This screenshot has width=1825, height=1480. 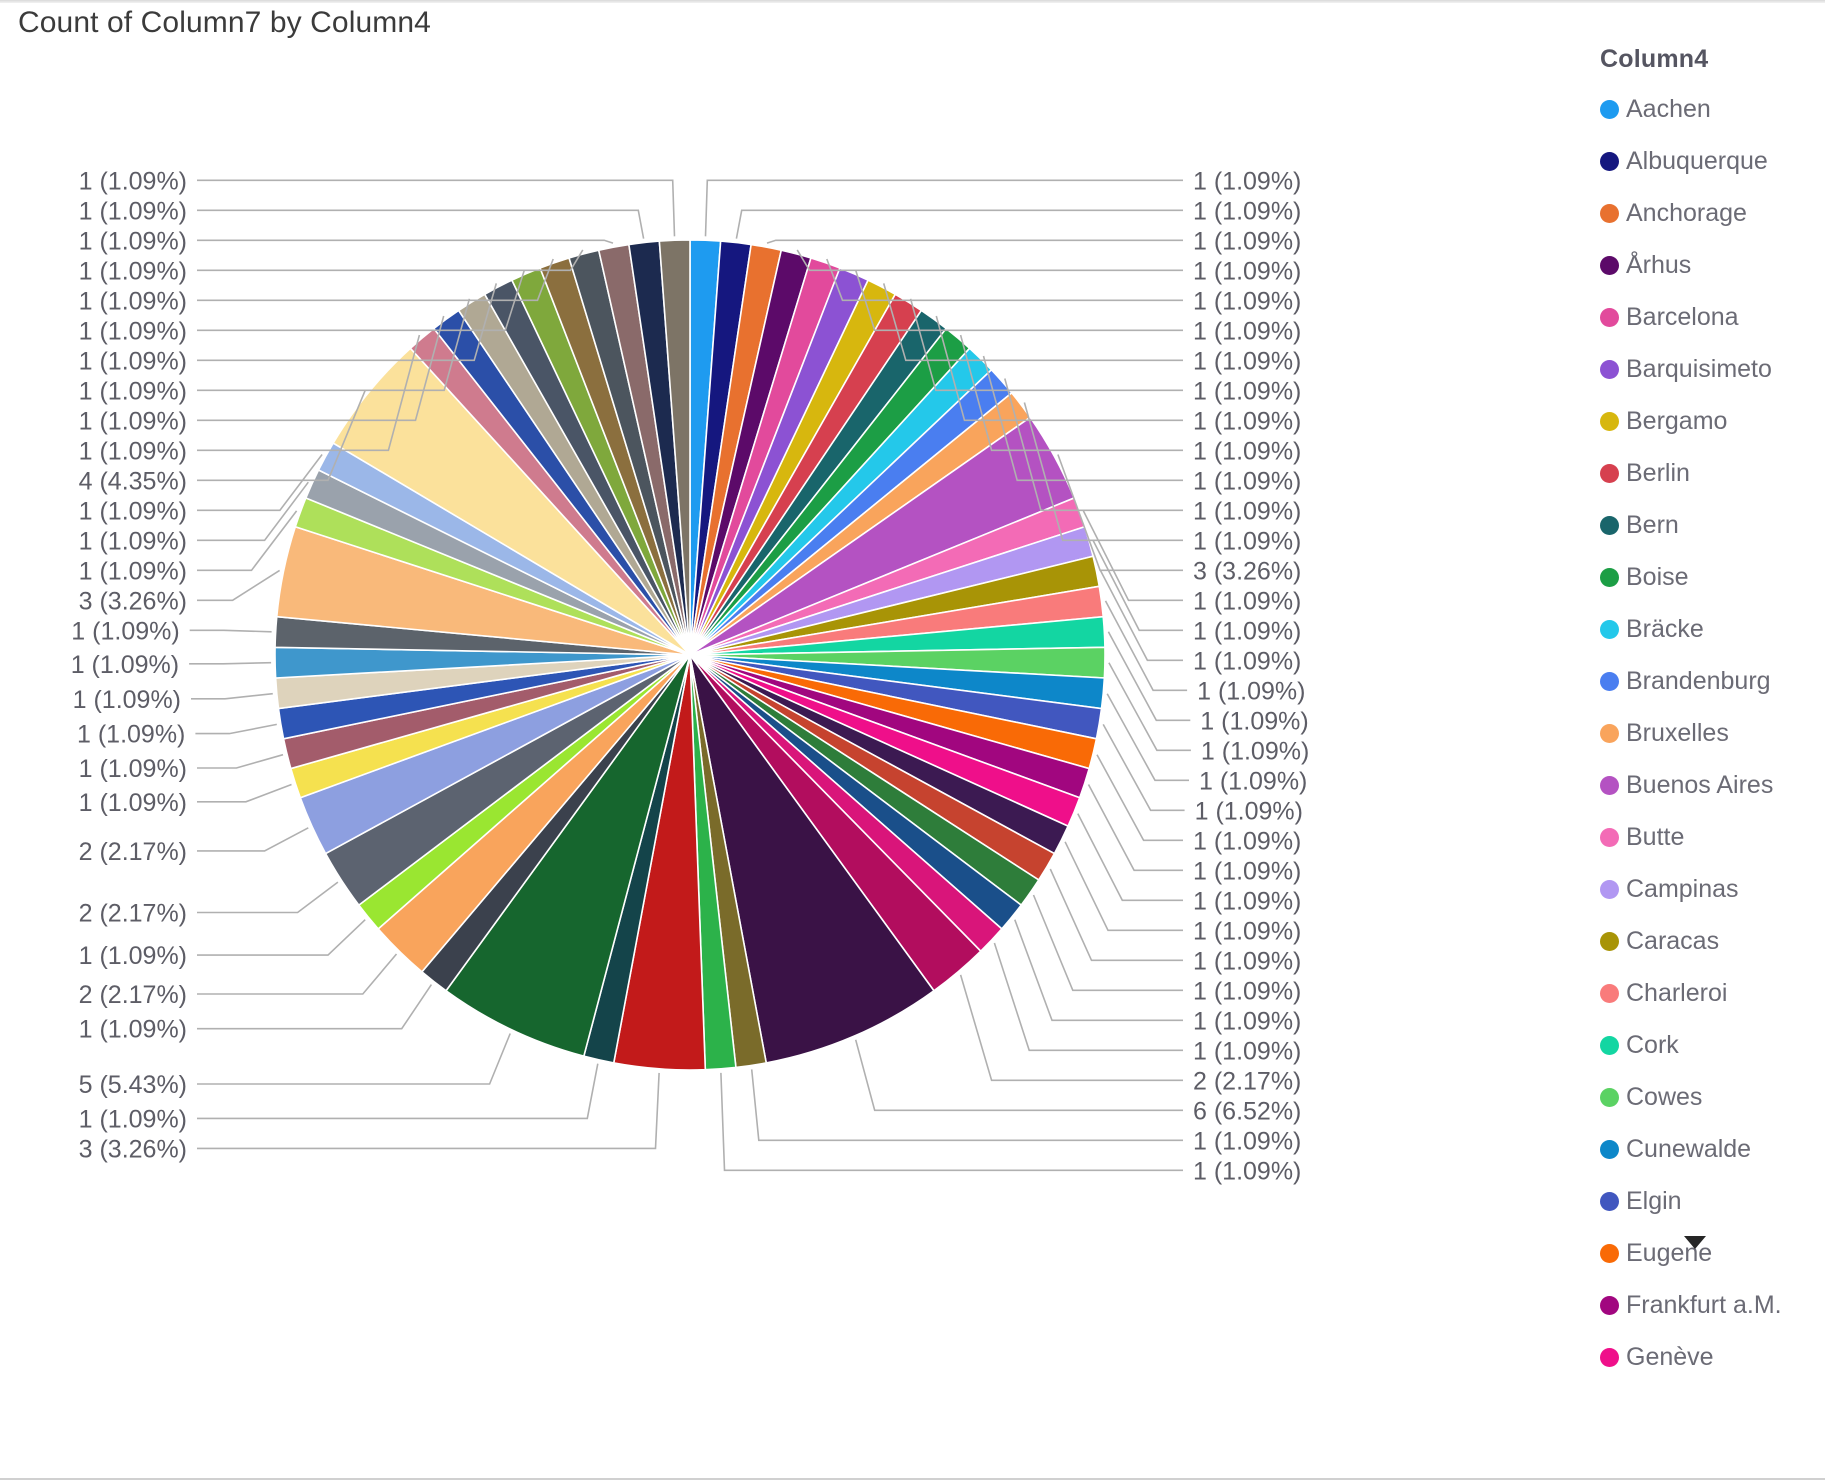 I want to click on legend-item: Charleroi, so click(x=1706, y=993).